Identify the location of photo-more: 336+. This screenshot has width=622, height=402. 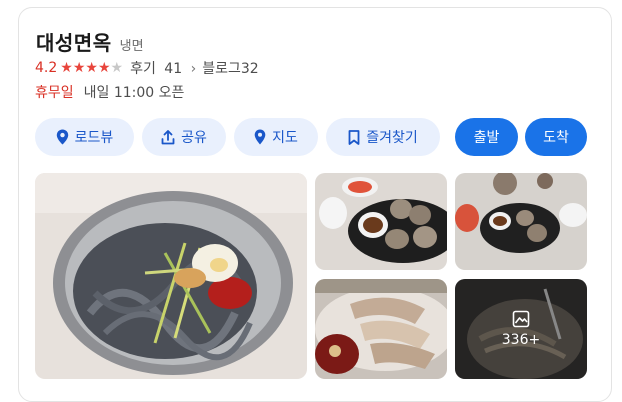
(521, 329).